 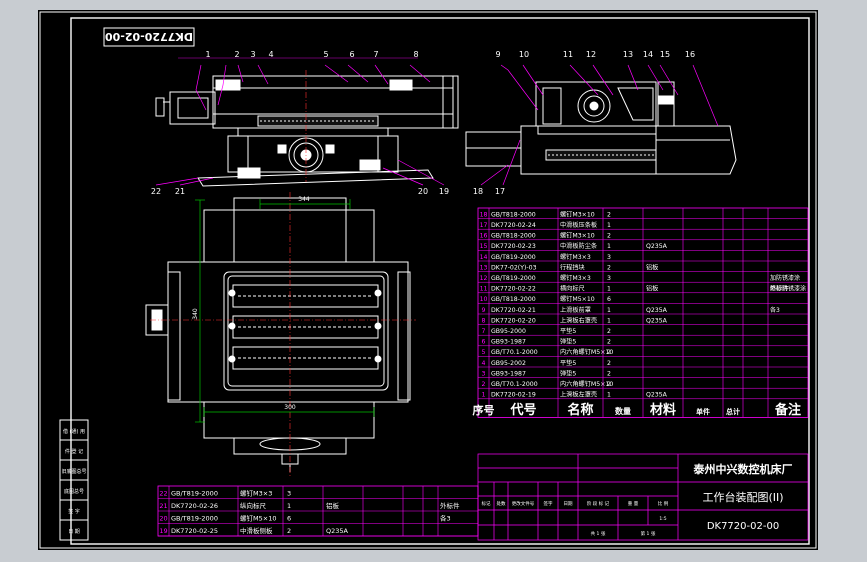 I want to click on side-label: 底图总号, so click(x=74, y=491).